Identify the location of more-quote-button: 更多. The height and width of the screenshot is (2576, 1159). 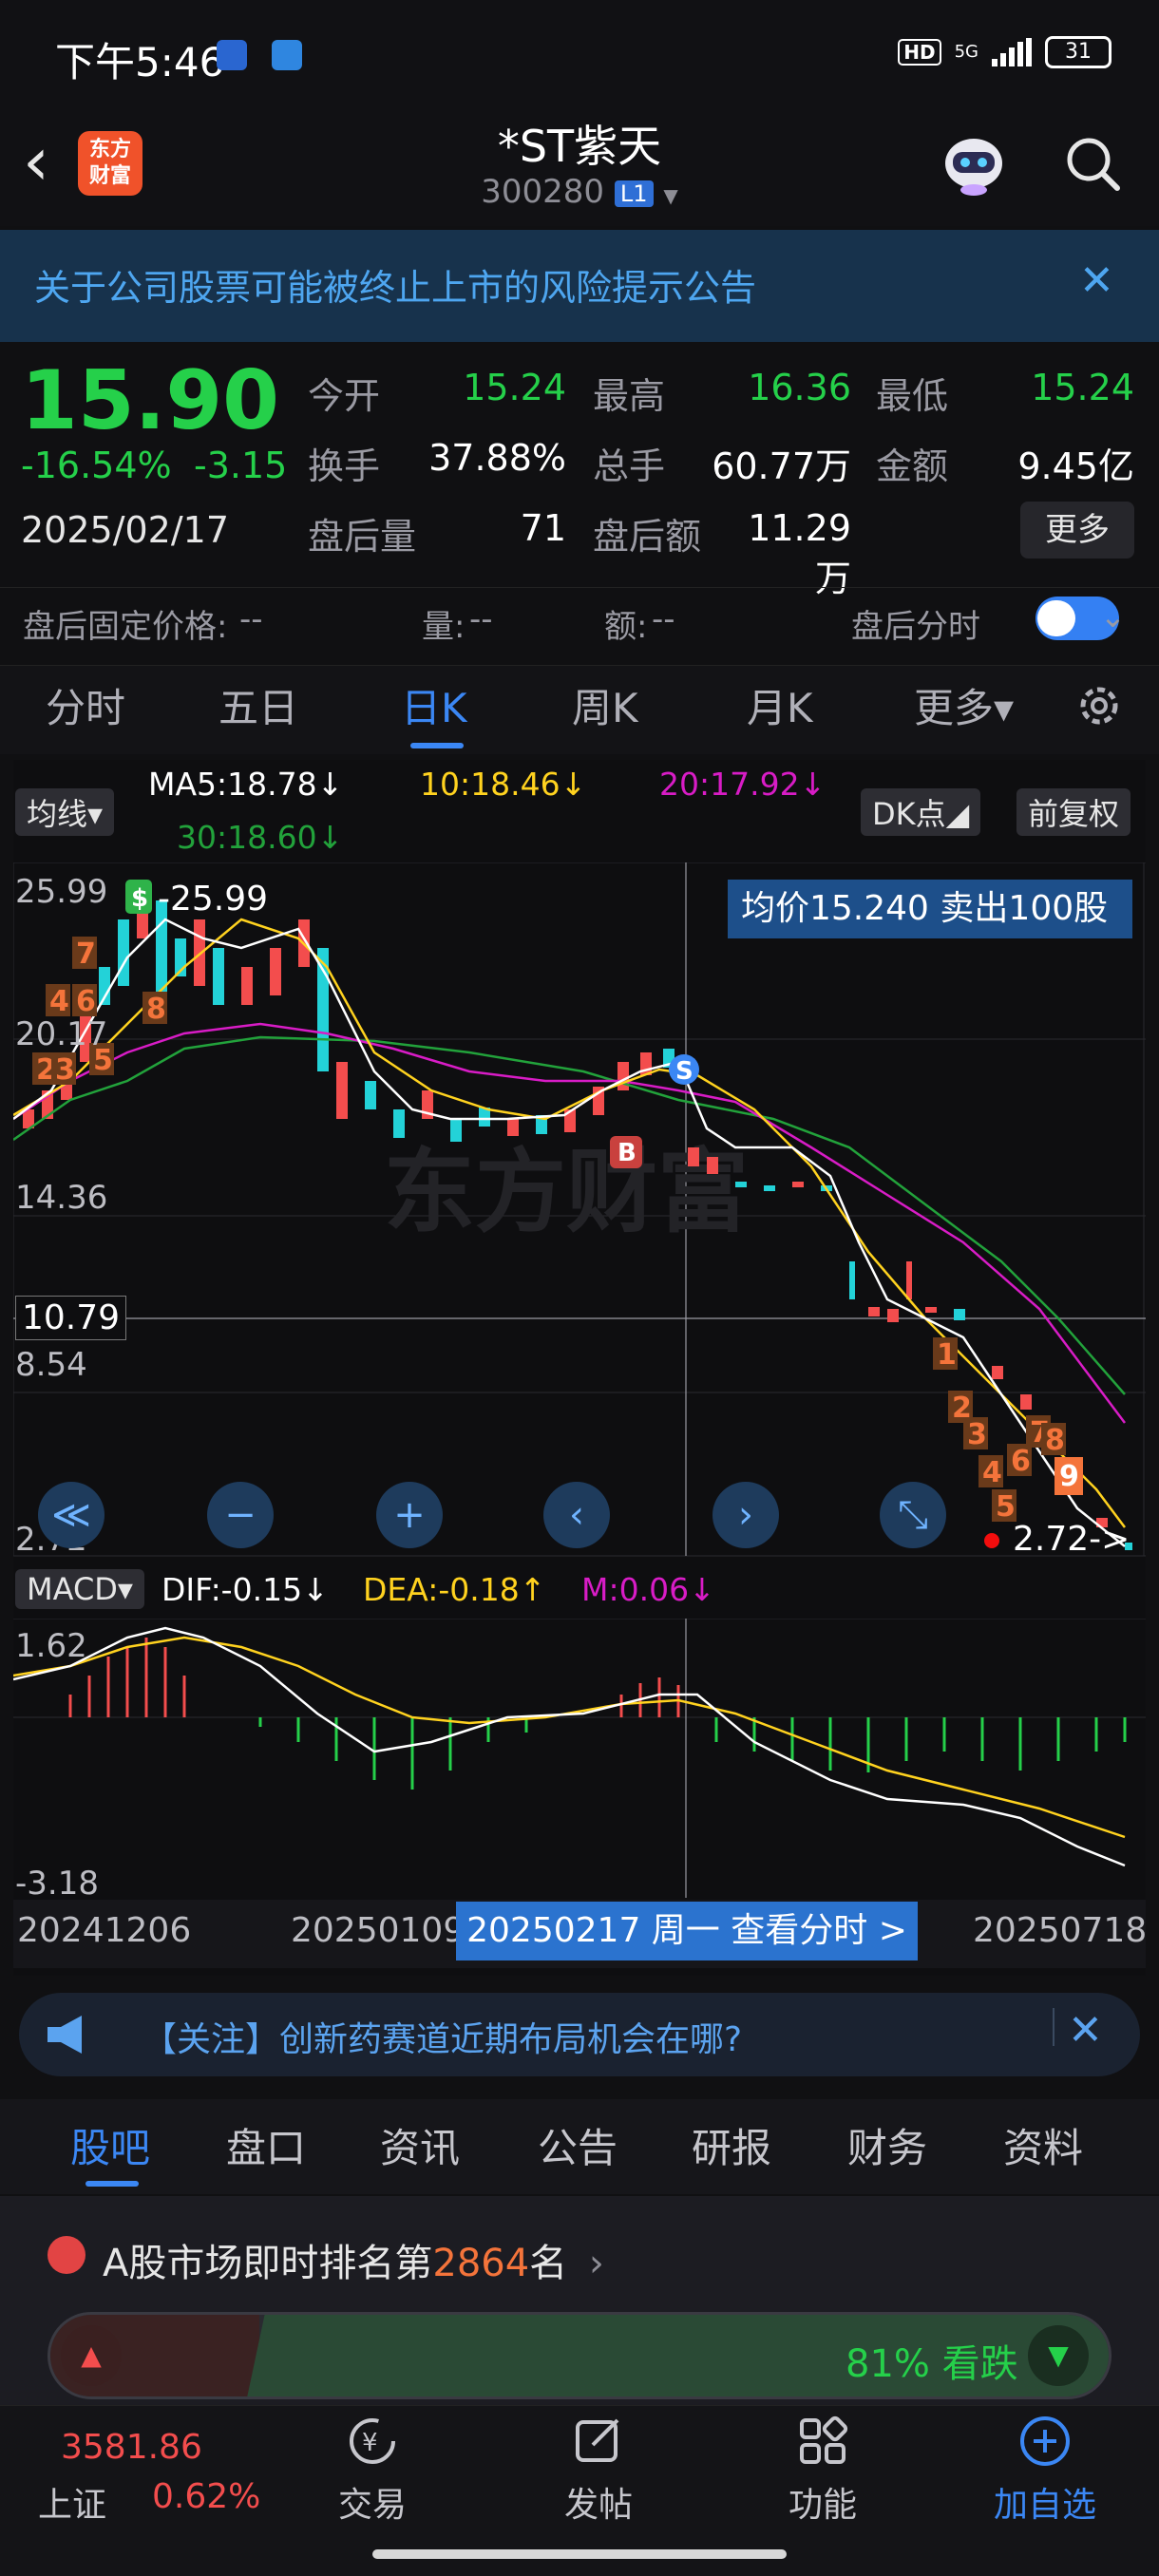
(1077, 530).